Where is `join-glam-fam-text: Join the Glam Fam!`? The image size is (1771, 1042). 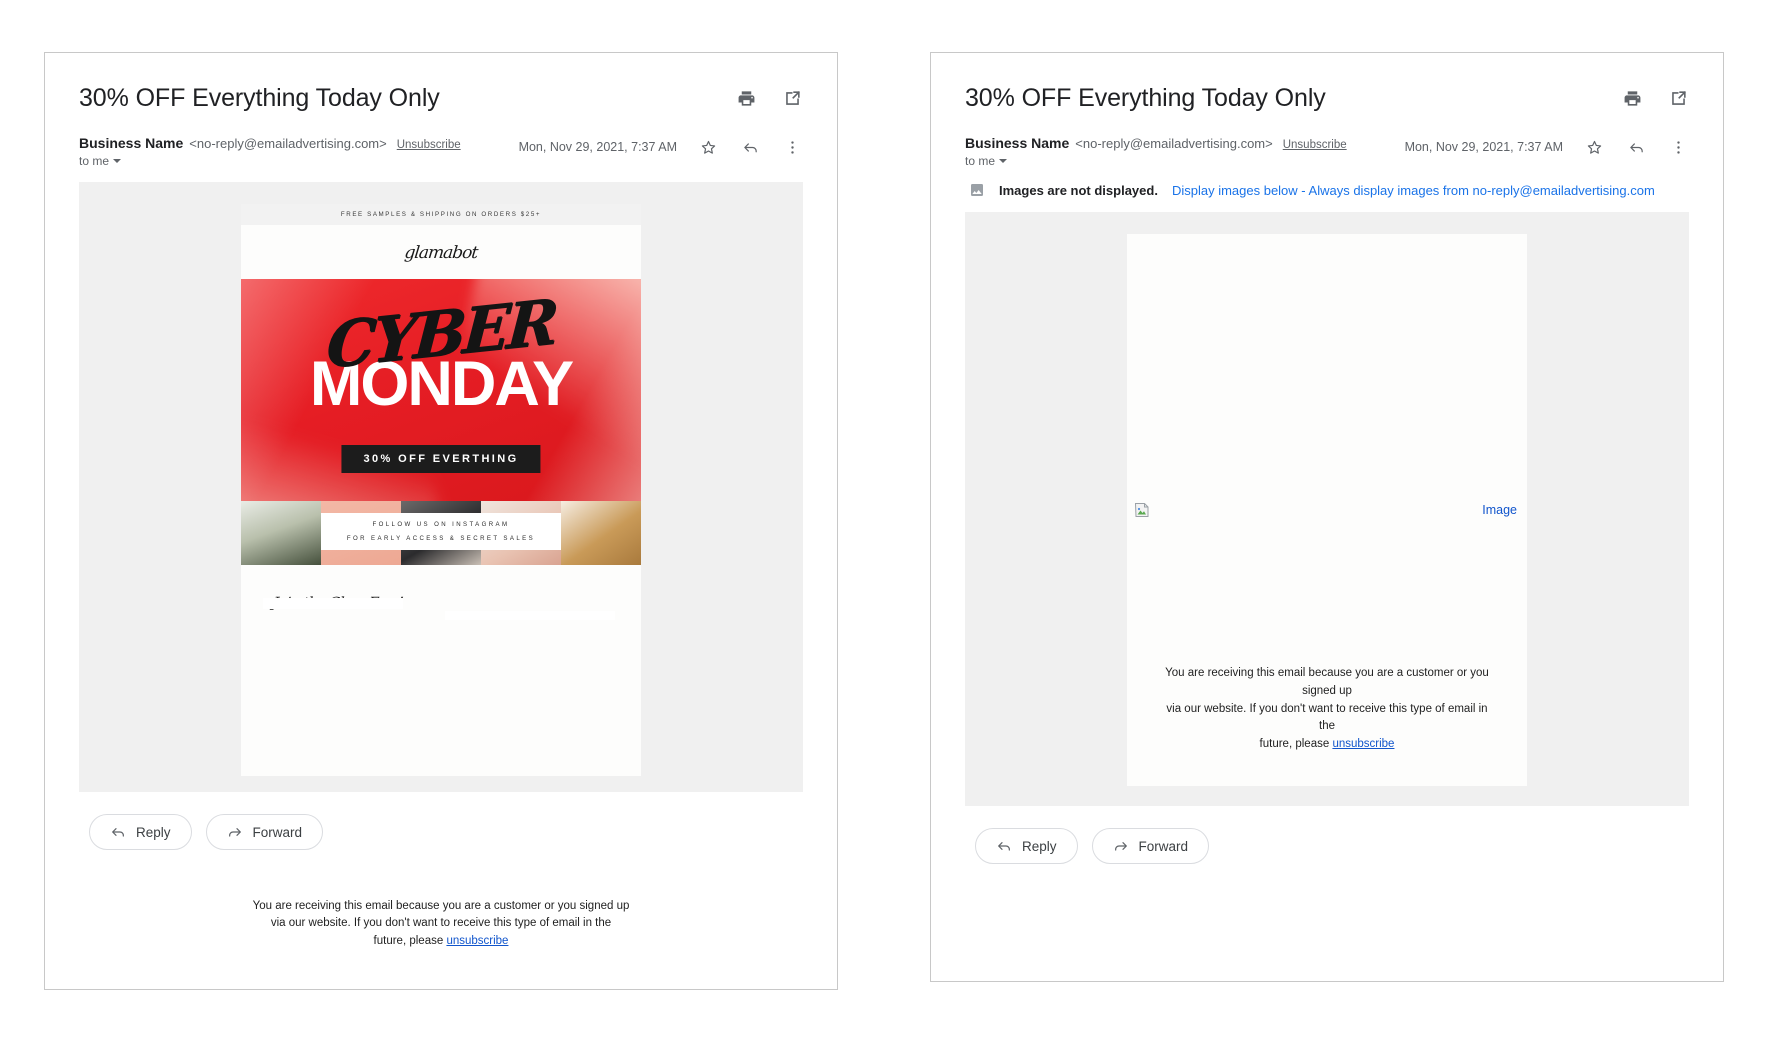 join-glam-fam-text: Join the Glam Fam! is located at coordinates (337, 603).